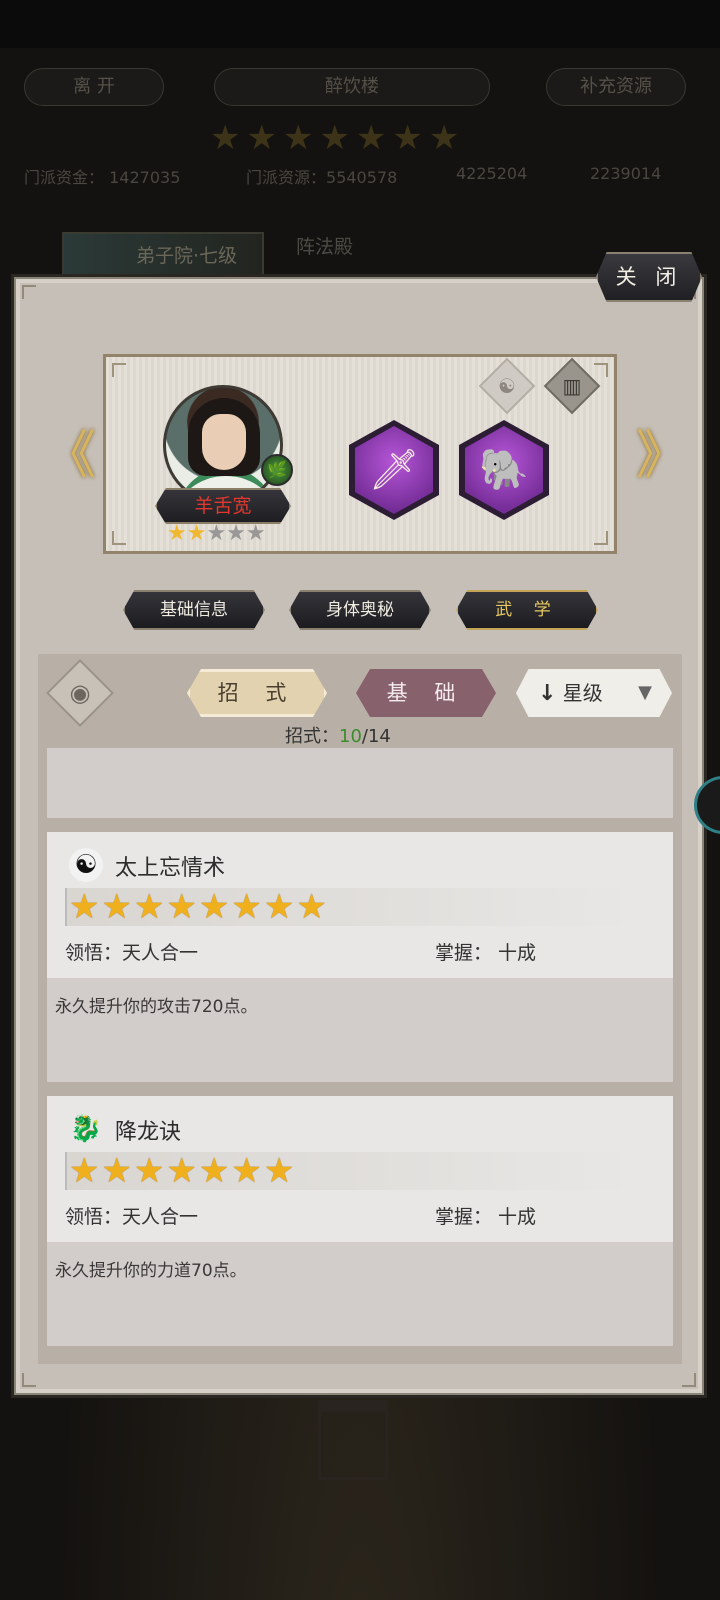 This screenshot has height=1600, width=720. What do you see at coordinates (224, 442) in the screenshot?
I see `portrait-face` at bounding box center [224, 442].